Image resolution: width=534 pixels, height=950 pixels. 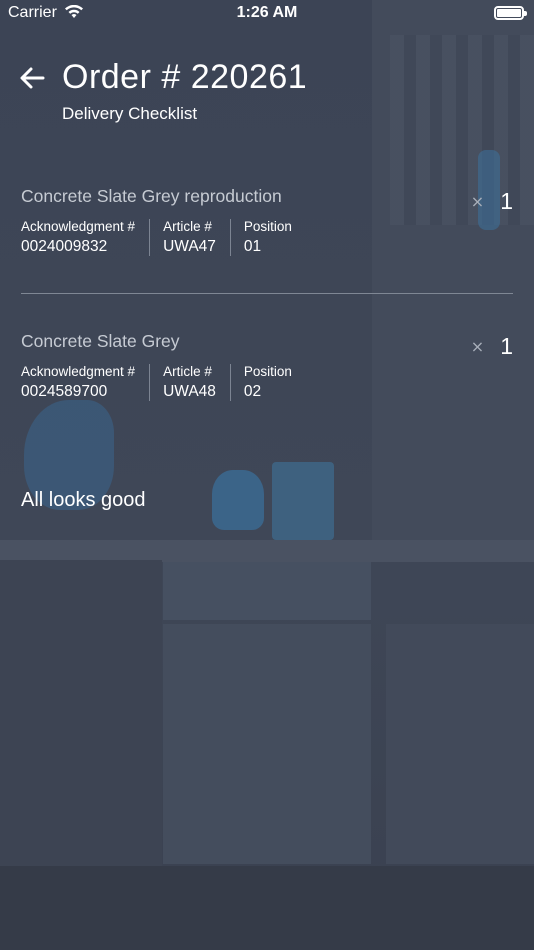 I want to click on acknowledgment-field: Acknowledgment # 0024009832, so click(x=85, y=237).